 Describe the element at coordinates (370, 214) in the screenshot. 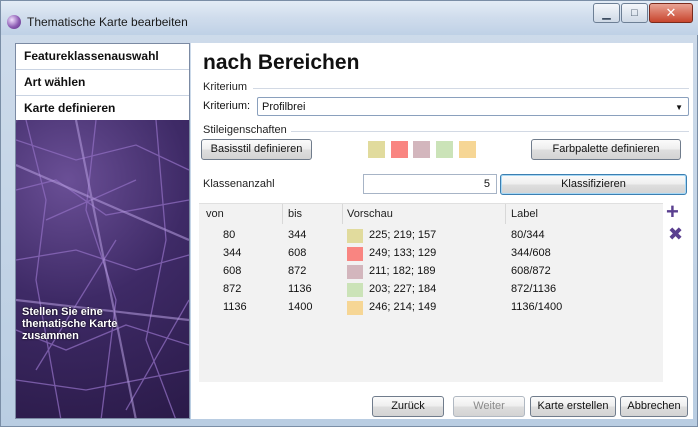

I see `column-header-vorschau: Vorschau` at that location.